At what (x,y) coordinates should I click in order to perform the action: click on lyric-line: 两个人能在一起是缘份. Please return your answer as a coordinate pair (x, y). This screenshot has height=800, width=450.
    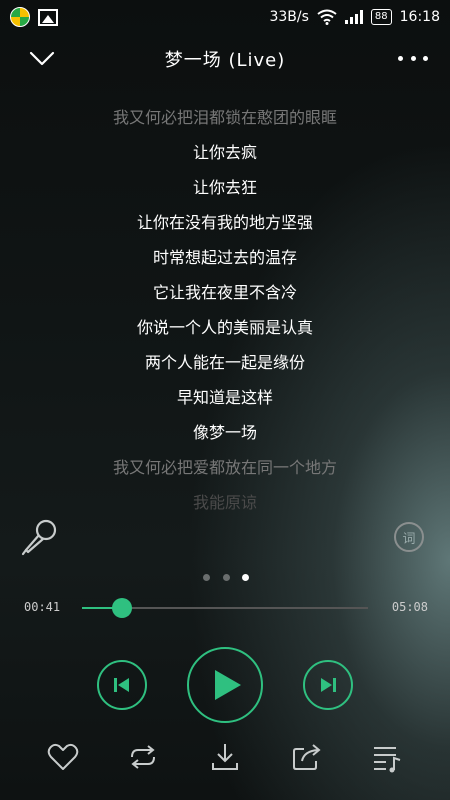
    Looking at the image, I should click on (224, 362).